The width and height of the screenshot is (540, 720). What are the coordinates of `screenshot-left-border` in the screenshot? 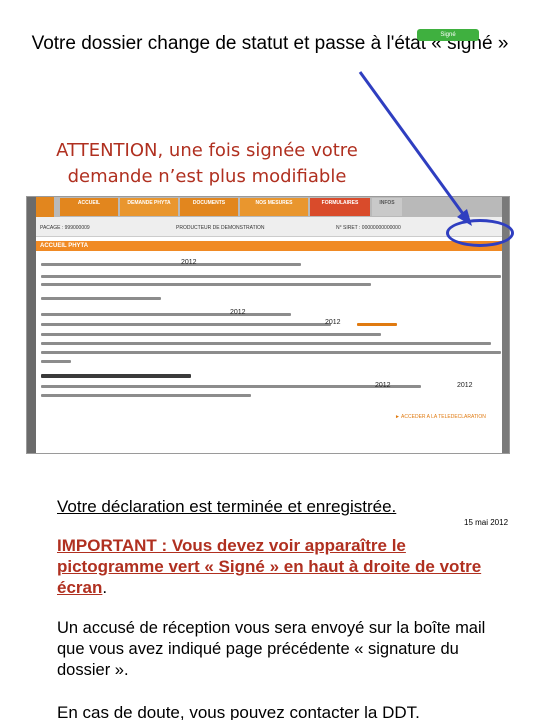 It's located at (31, 325).